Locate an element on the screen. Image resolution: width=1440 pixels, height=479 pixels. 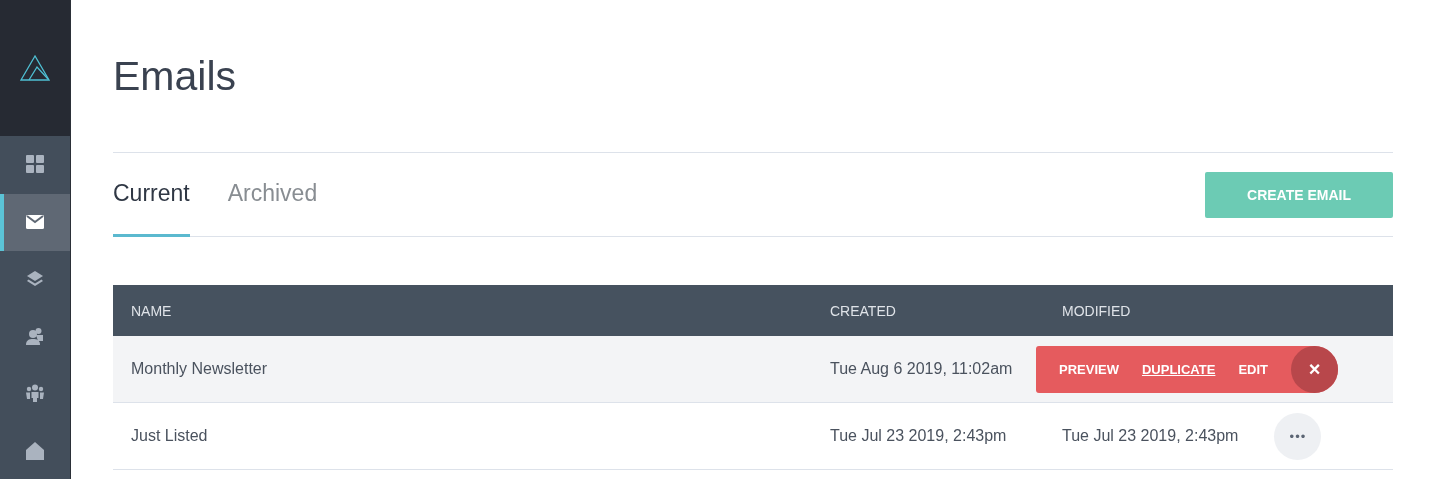
more-button: ••• is located at coordinates (1298, 436).